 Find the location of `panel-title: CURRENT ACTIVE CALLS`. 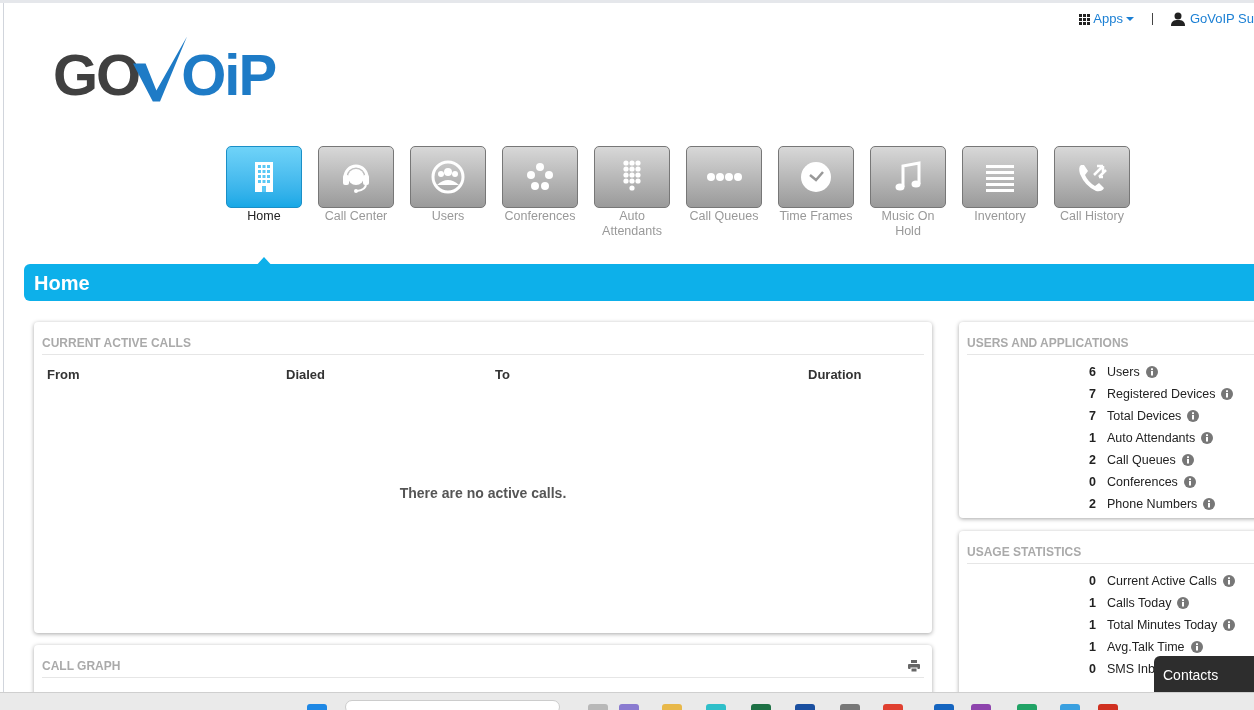

panel-title: CURRENT ACTIVE CALLS is located at coordinates (116, 343).